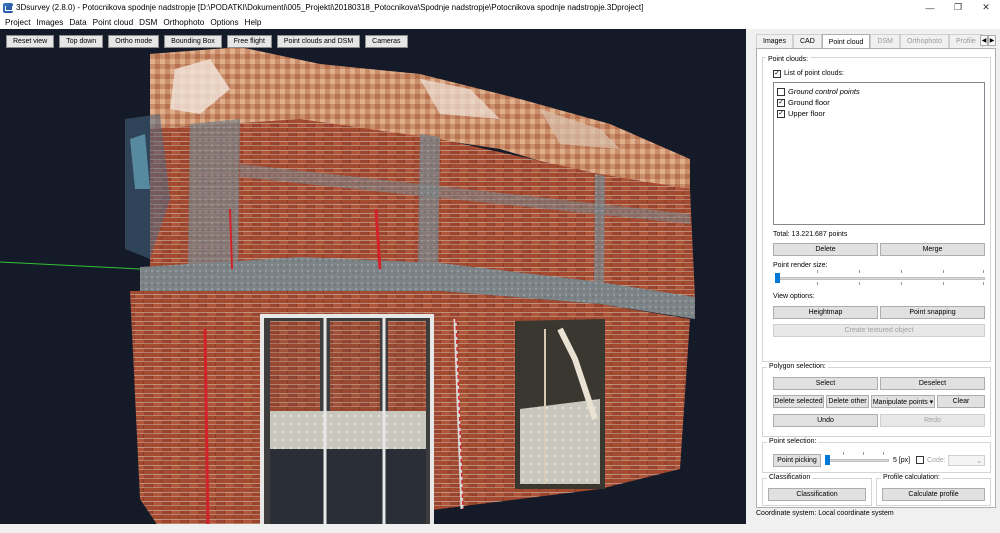 The height and width of the screenshot is (533, 1000). I want to click on top-down-button: Top down, so click(81, 41).